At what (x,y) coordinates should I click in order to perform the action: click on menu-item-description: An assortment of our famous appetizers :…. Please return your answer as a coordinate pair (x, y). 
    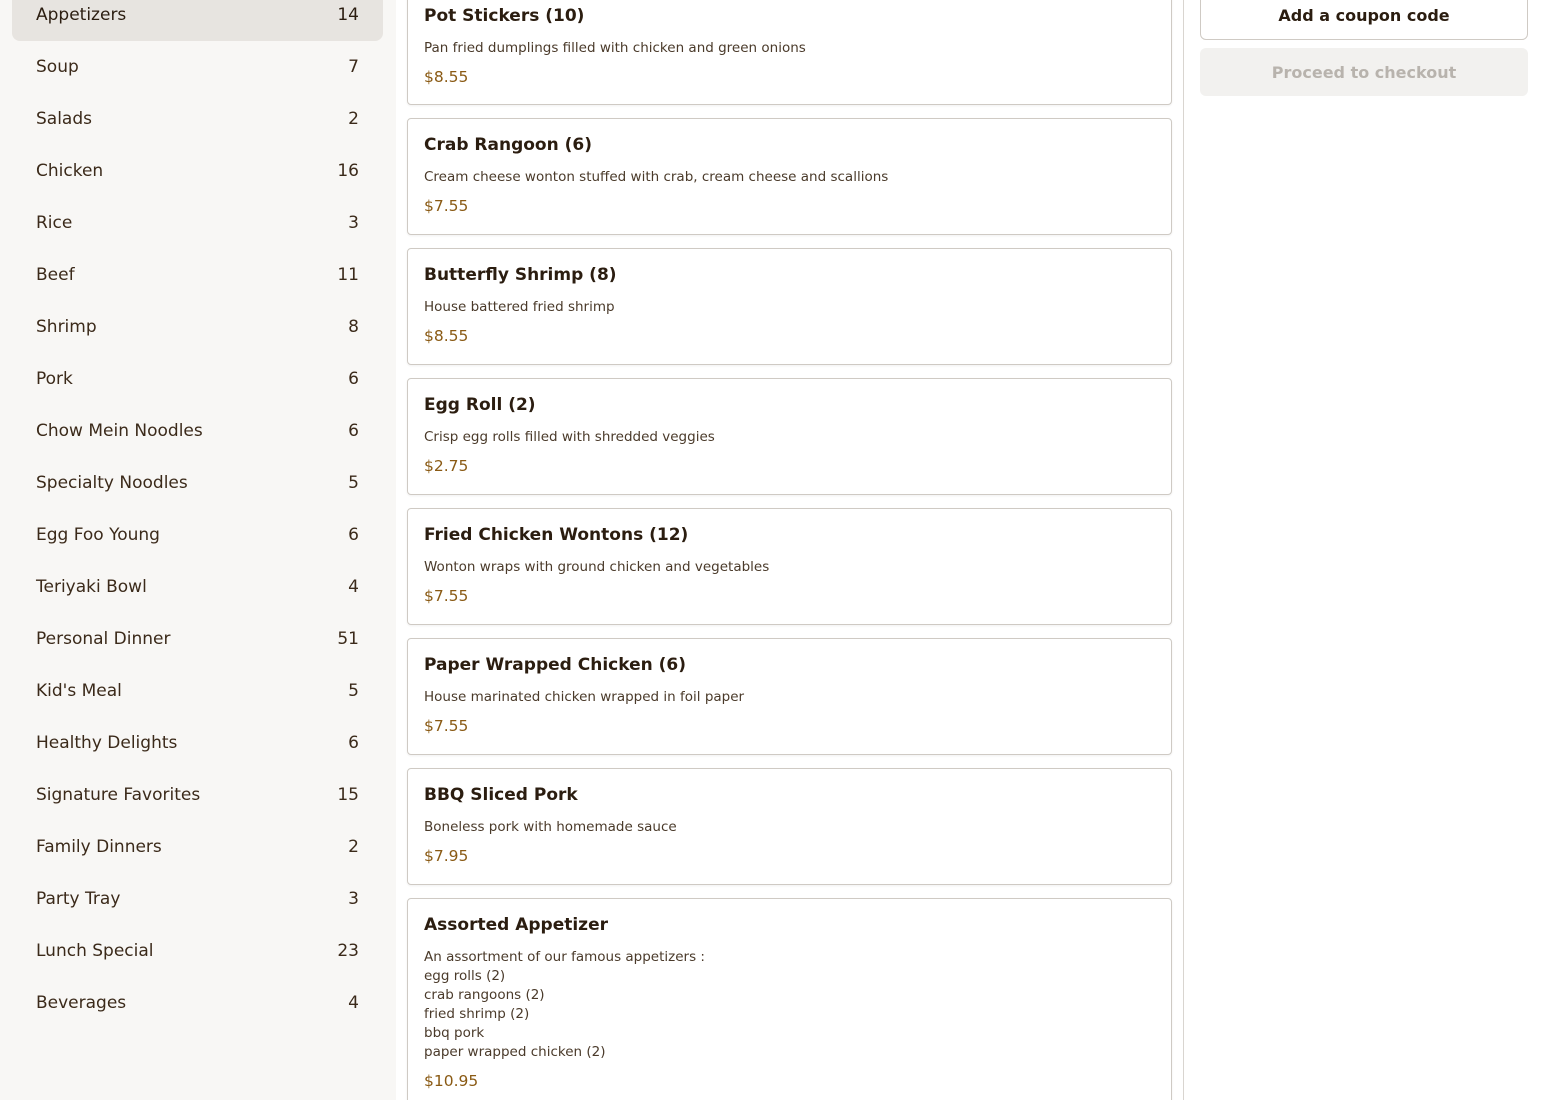
    Looking at the image, I should click on (564, 1004).